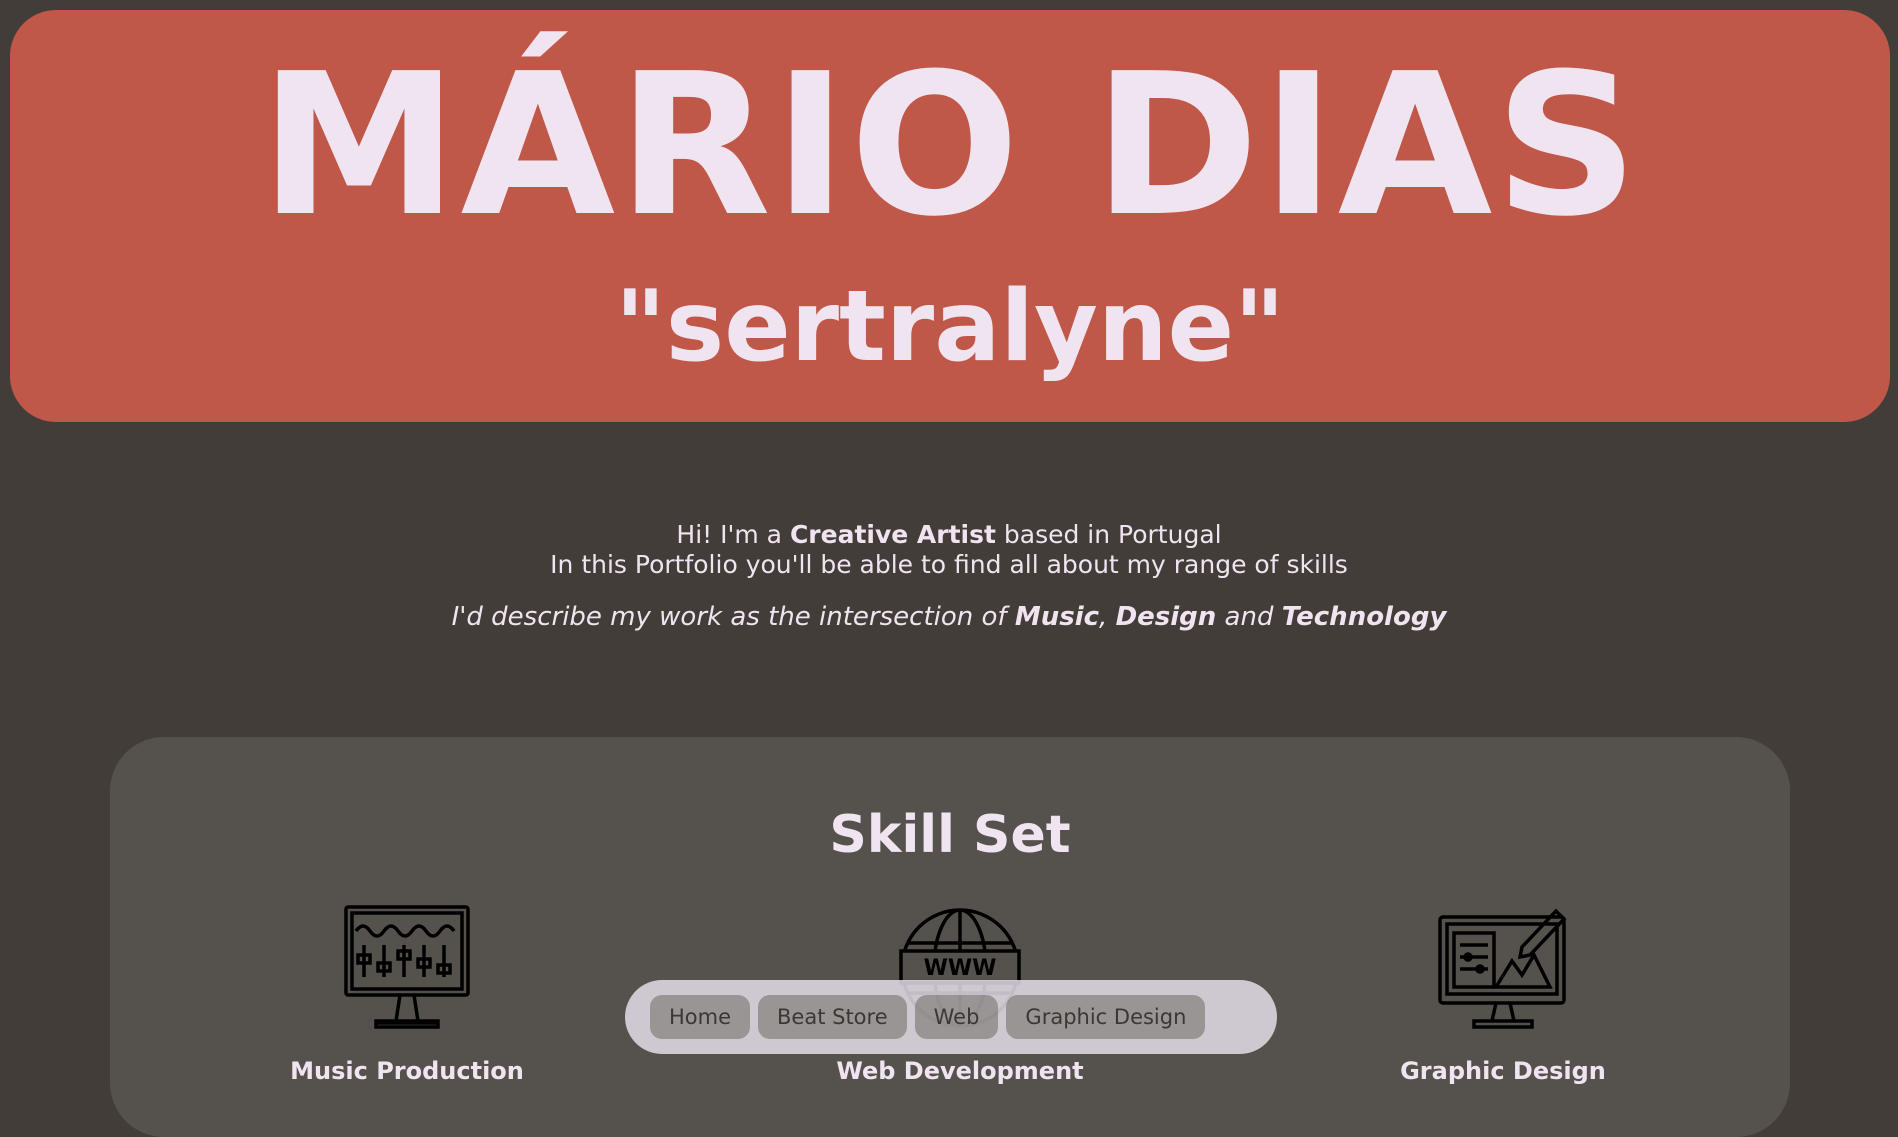 The width and height of the screenshot is (1898, 1137). I want to click on intro-highlight-creative-artist: Creative Artist, so click(892, 534).